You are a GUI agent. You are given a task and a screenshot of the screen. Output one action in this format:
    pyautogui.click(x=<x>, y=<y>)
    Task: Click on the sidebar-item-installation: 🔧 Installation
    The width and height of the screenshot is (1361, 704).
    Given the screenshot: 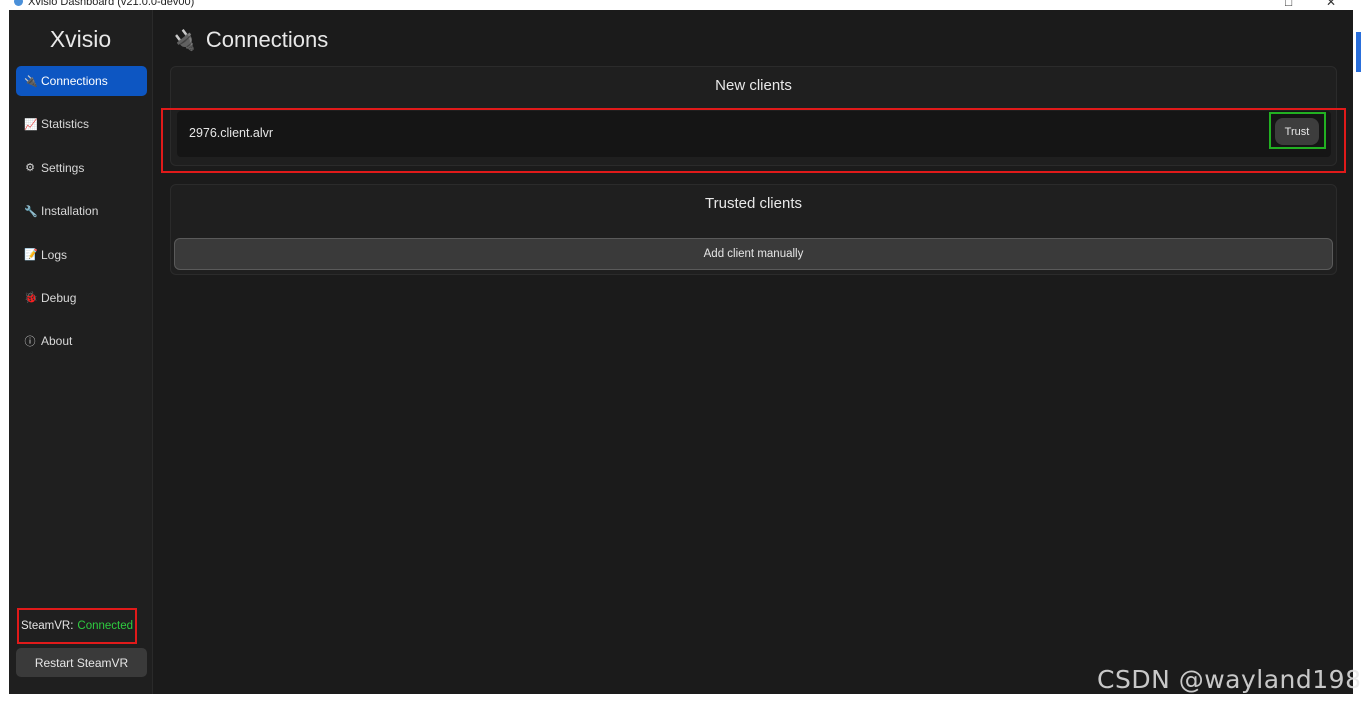 What is the action you would take?
    pyautogui.click(x=81, y=211)
    